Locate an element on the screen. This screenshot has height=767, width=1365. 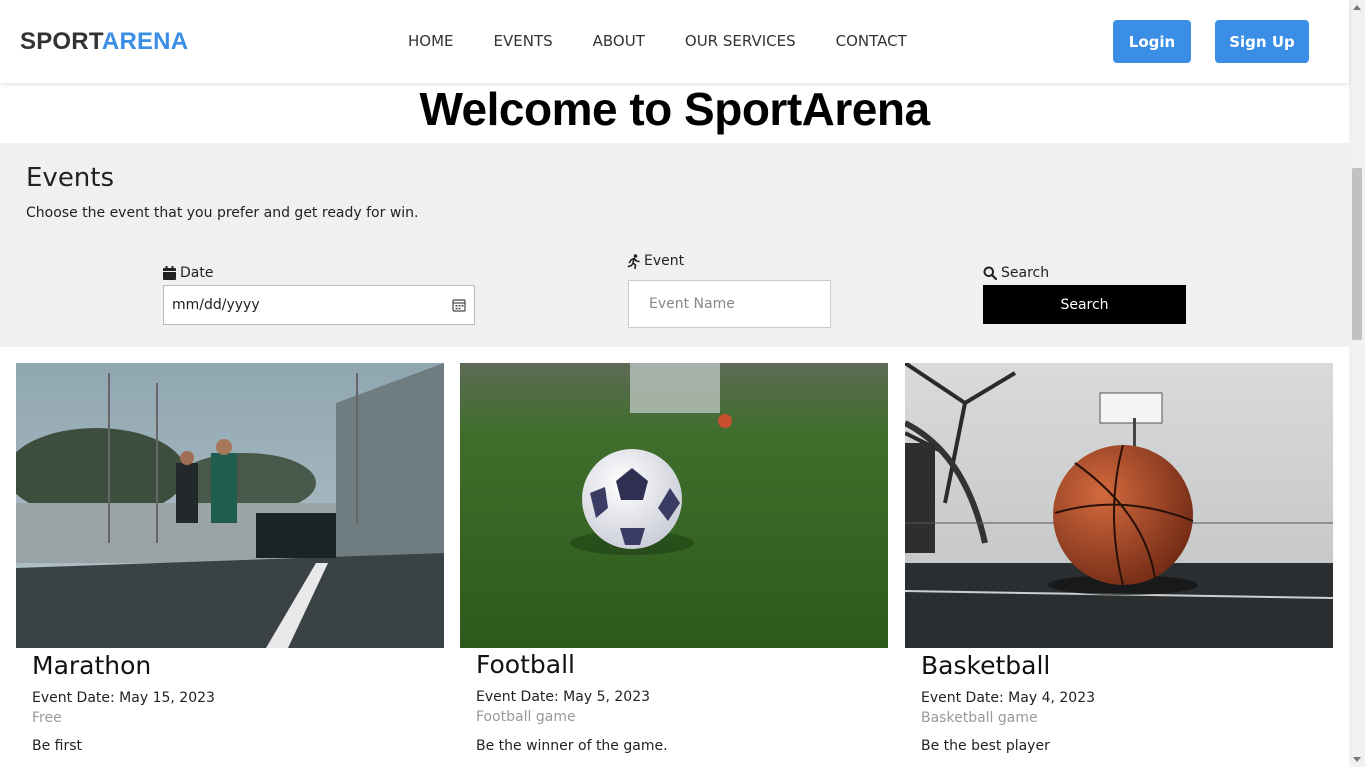
card-date: Event Date: May 15, 2023 is located at coordinates (123, 698).